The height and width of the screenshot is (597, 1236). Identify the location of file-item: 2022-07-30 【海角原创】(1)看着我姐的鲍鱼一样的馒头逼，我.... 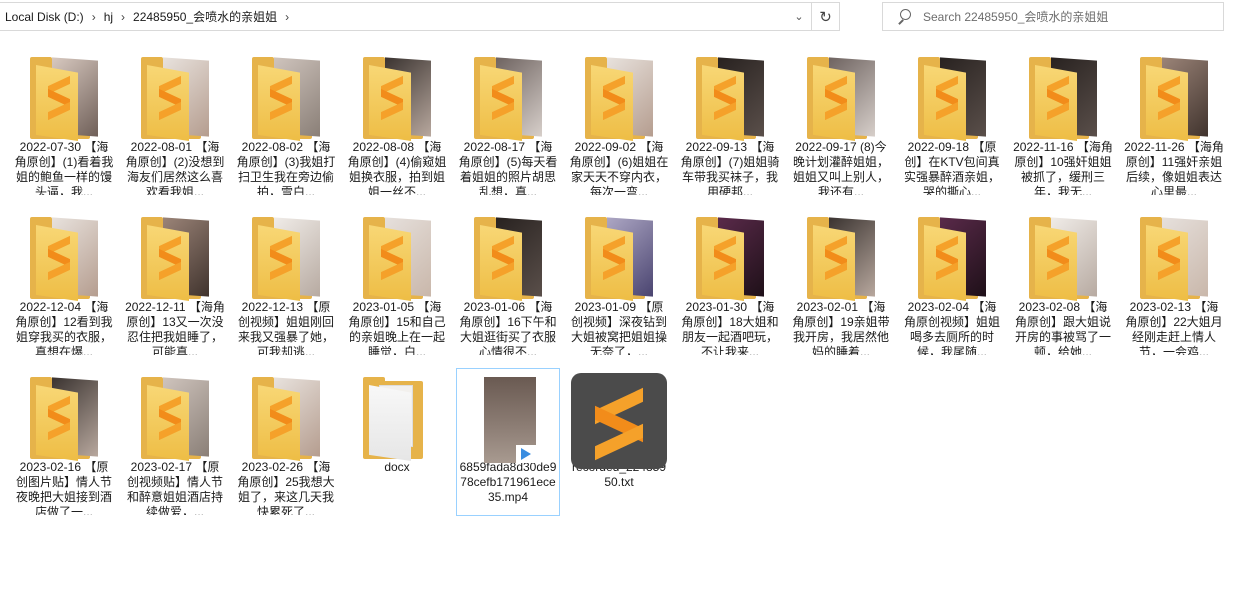
(64, 122).